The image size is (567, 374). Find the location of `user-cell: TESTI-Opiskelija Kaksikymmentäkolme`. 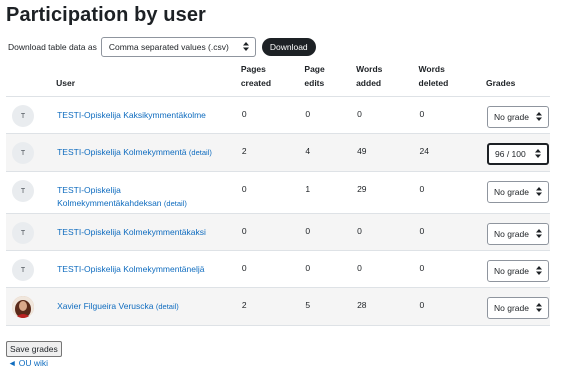

user-cell: TESTI-Opiskelija Kaksikymmentäkolme is located at coordinates (148, 115).